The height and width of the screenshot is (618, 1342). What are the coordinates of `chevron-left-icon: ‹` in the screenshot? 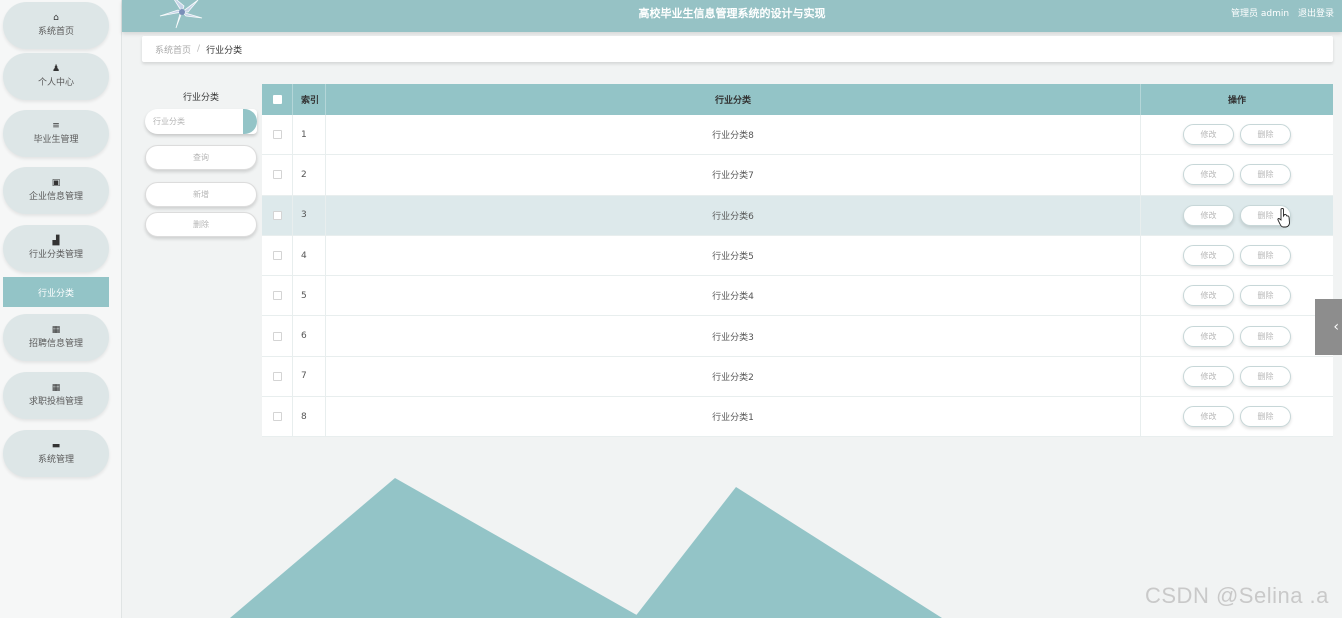 It's located at (1336, 327).